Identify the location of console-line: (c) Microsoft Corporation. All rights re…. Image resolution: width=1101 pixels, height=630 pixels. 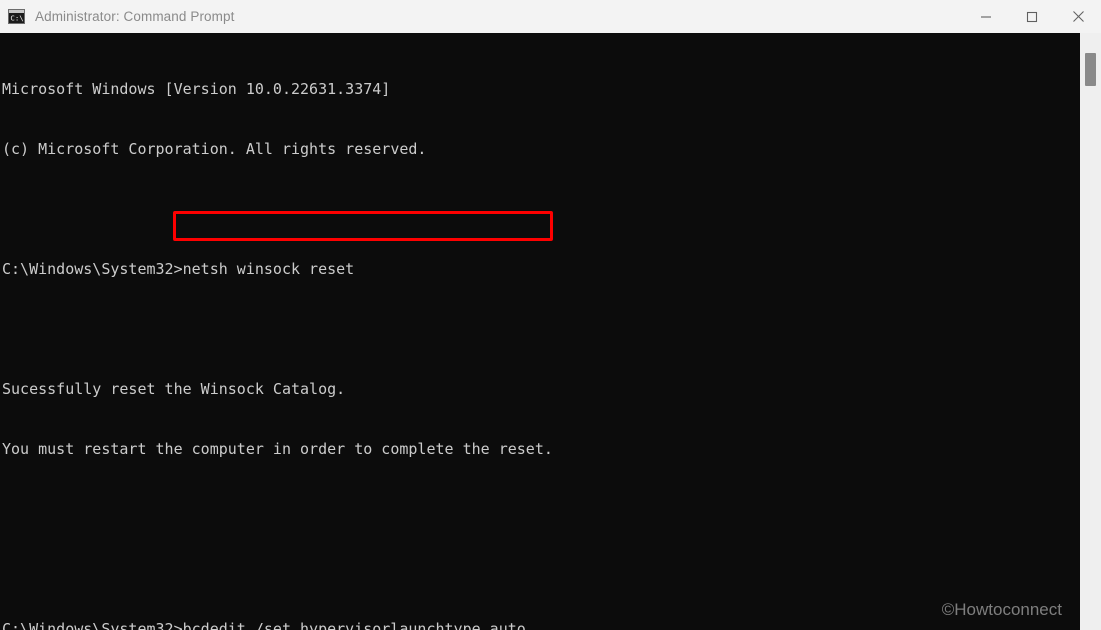
(214, 149).